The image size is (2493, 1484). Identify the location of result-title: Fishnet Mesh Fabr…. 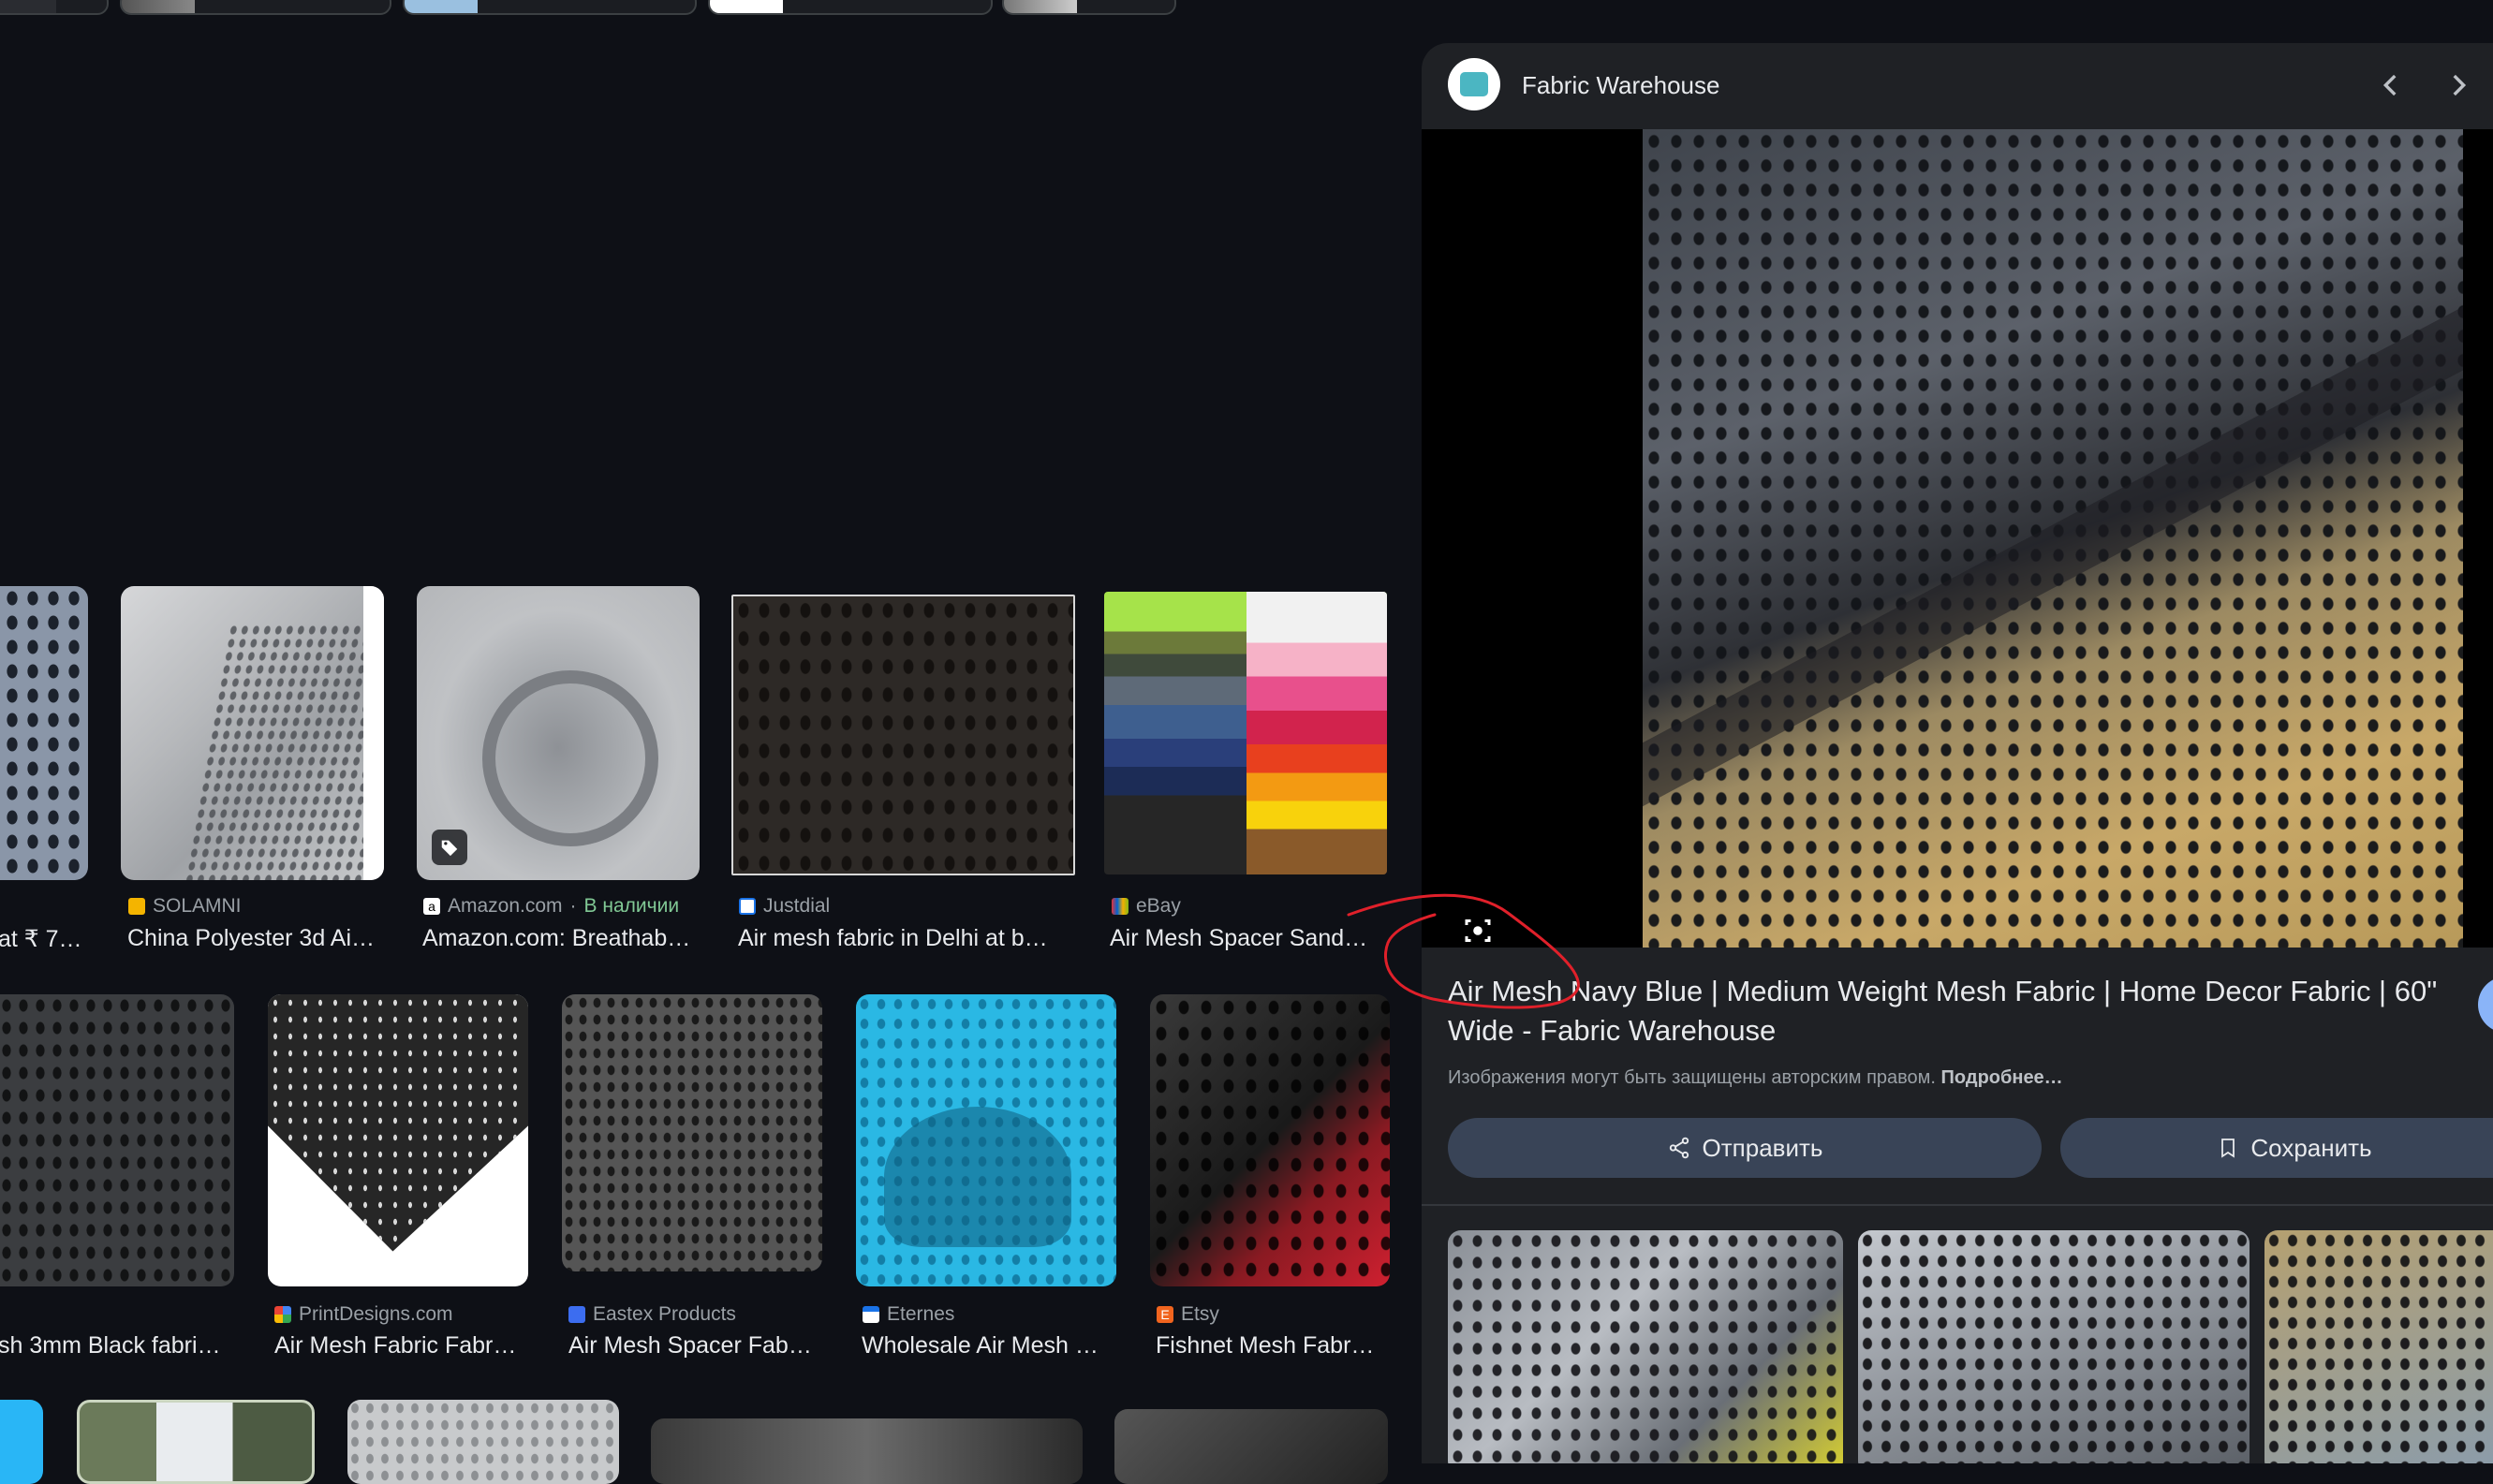
(1273, 1345).